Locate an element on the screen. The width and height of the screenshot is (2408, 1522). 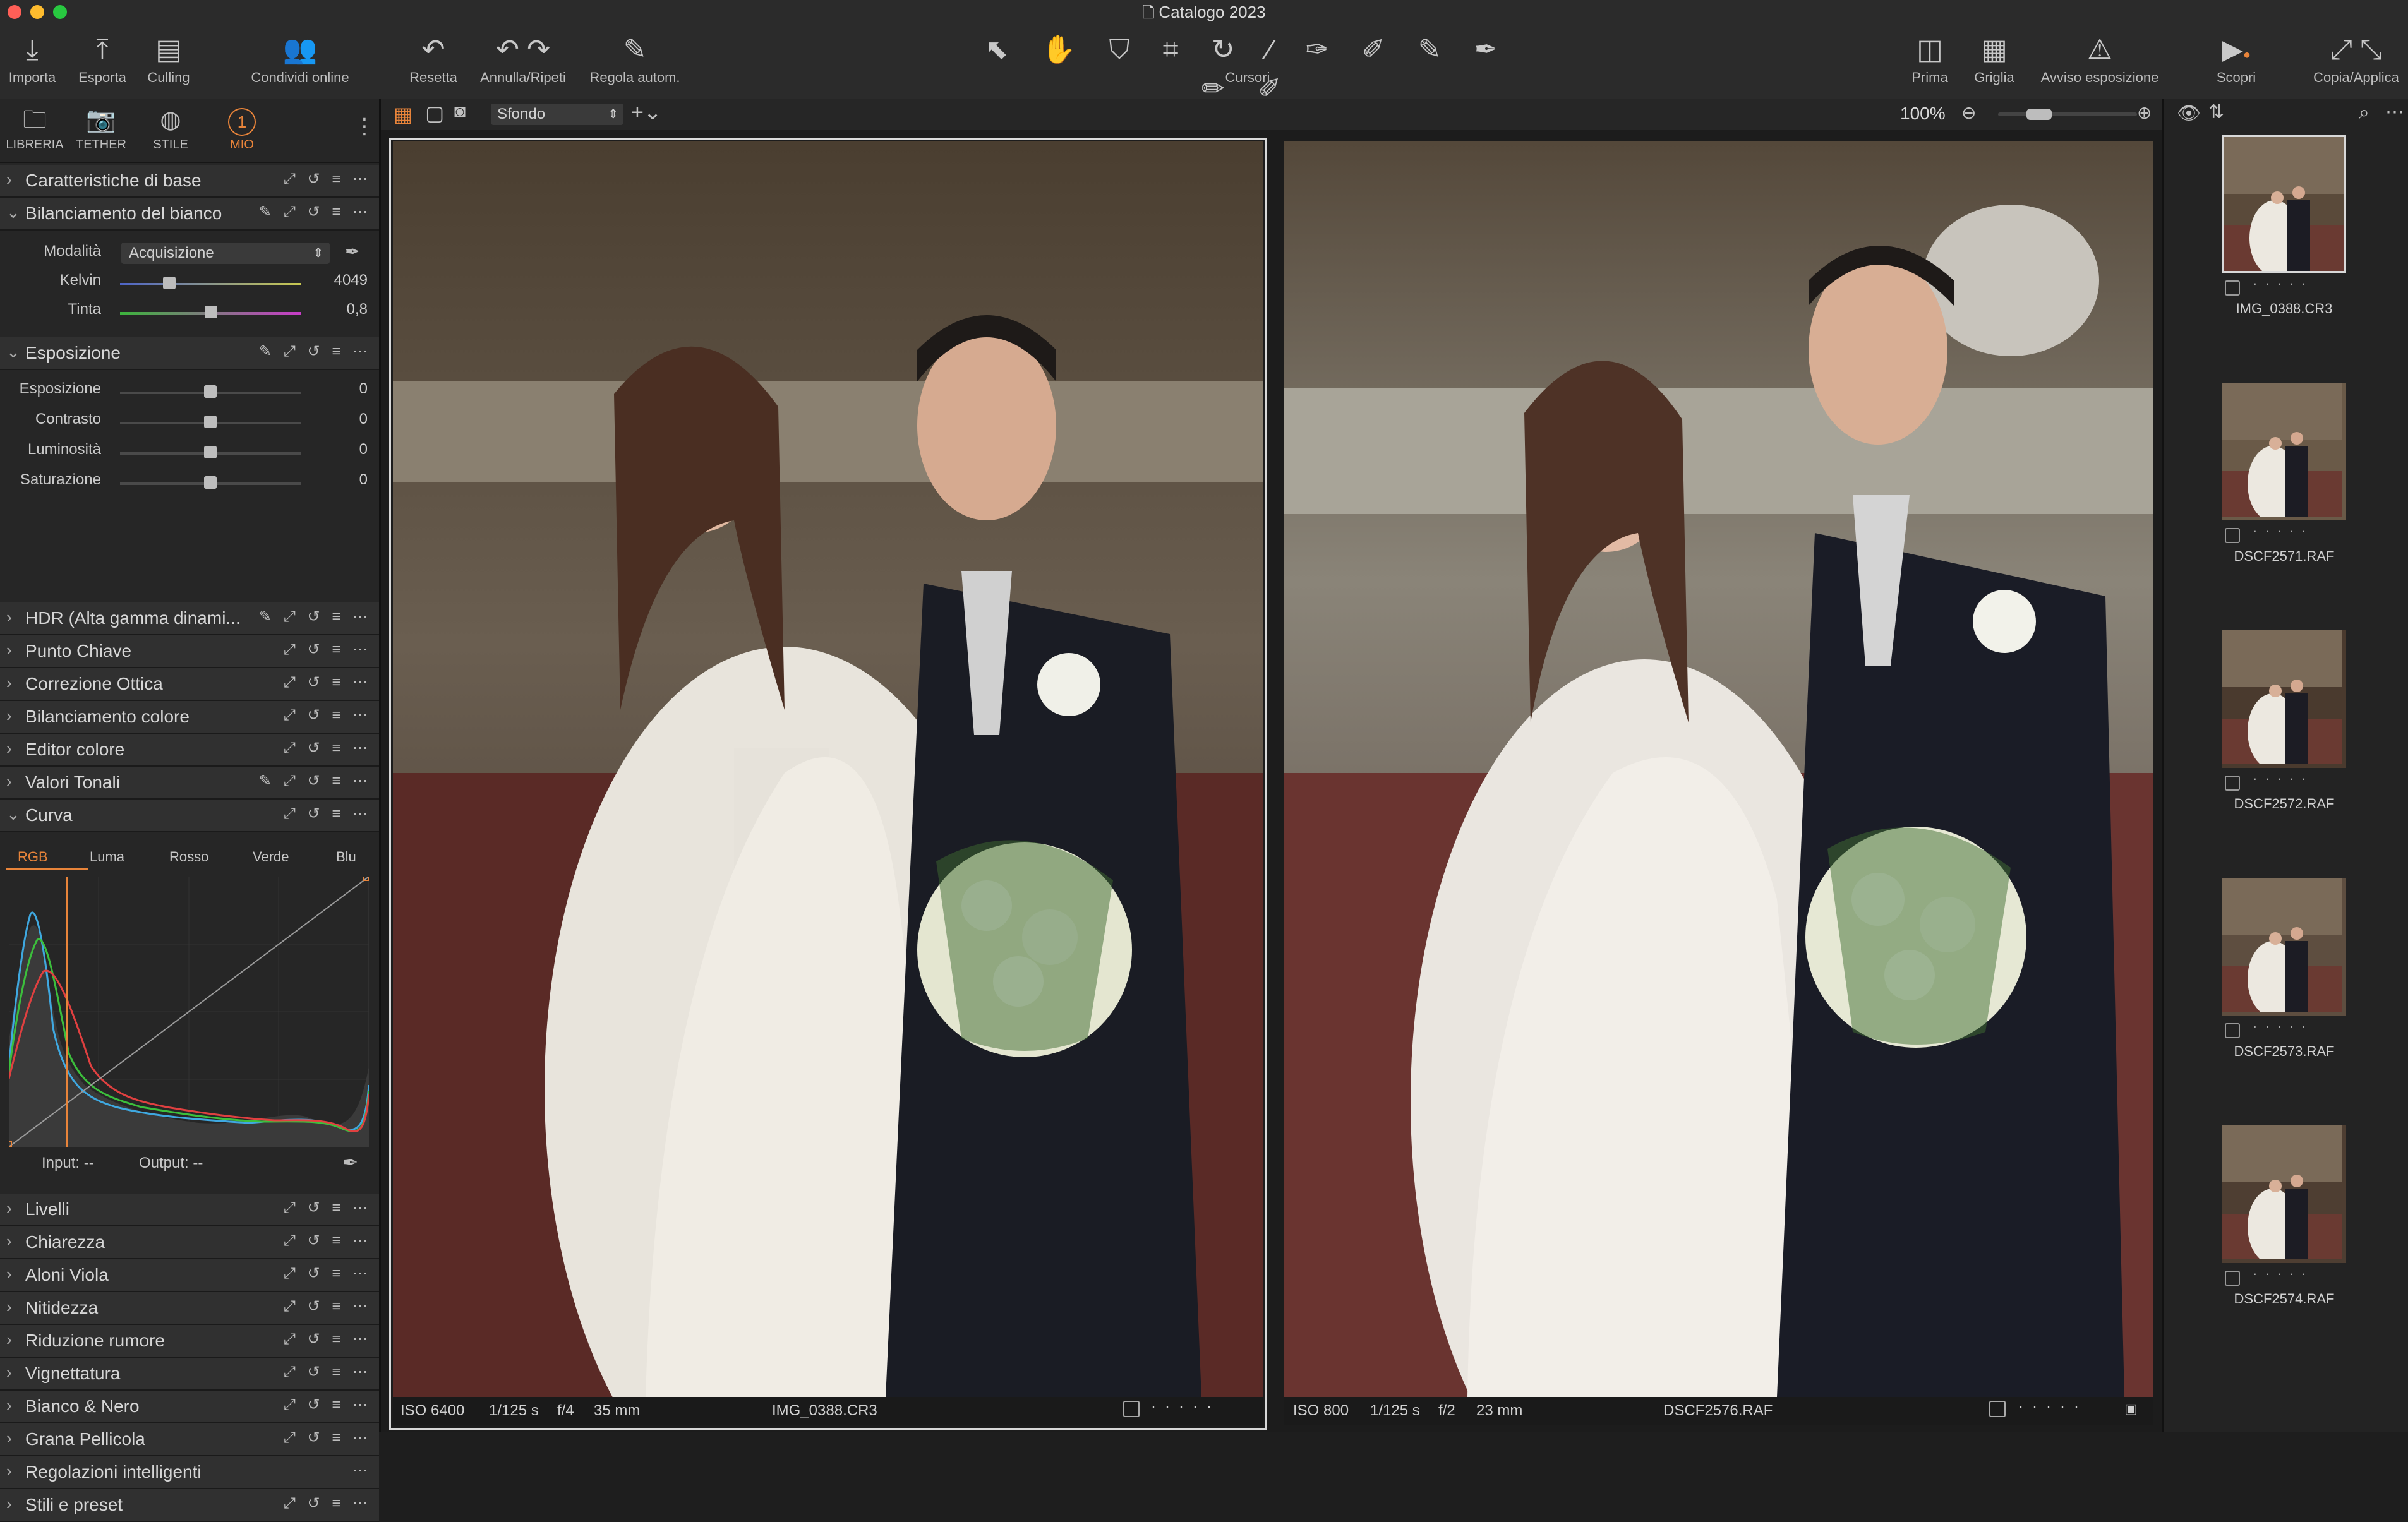
curve-tab-blue: Blu is located at coordinates (346, 857).